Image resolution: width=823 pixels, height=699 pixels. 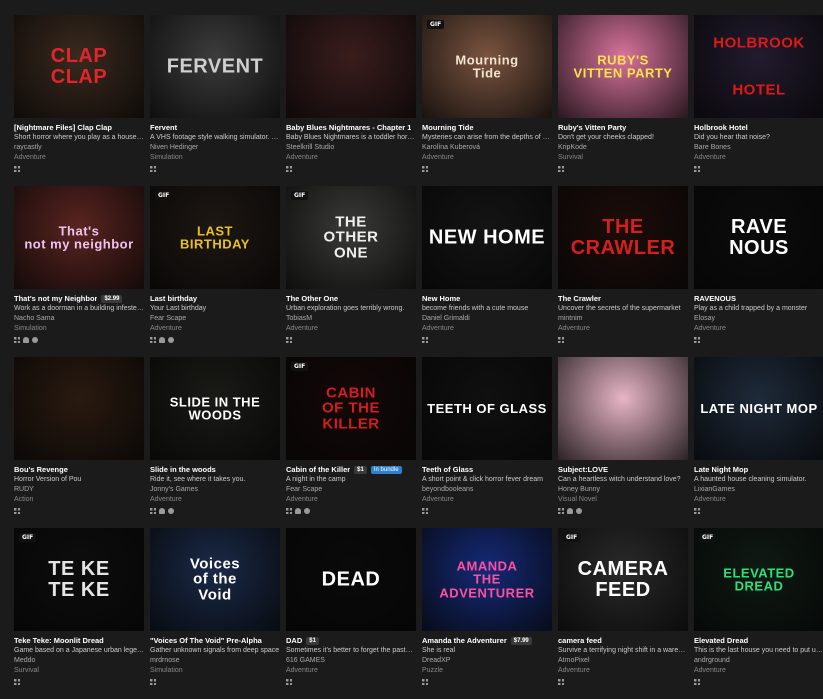 I want to click on game-title-link: Ruby's Vitten Party, so click(x=592, y=127).